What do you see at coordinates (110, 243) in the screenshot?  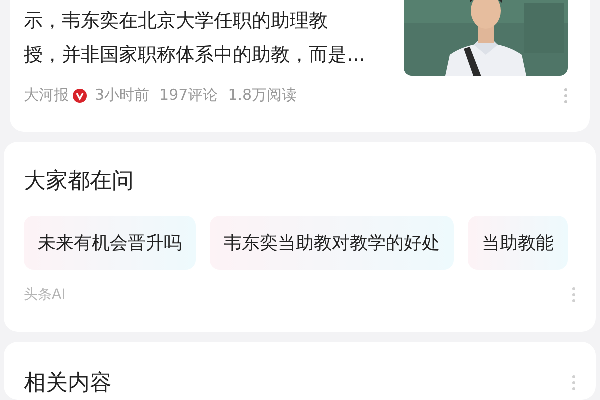 I see `question-chip: 未来有机会晋升吗` at bounding box center [110, 243].